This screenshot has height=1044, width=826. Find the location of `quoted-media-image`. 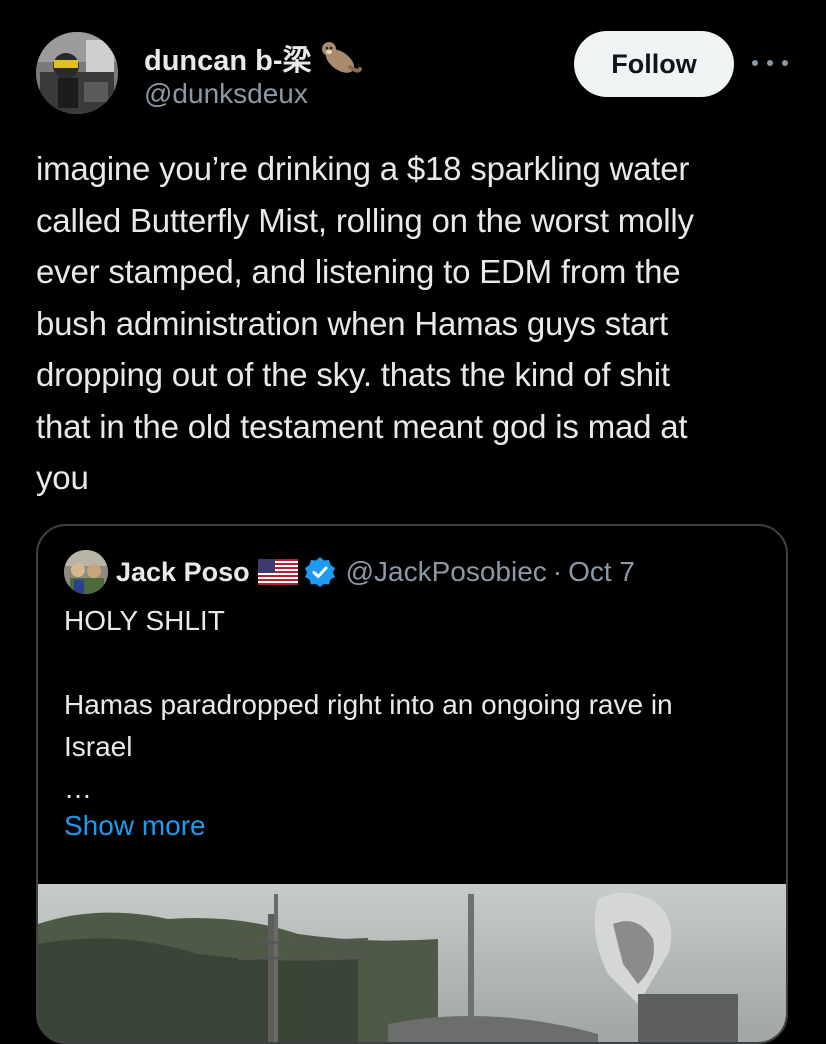

quoted-media-image is located at coordinates (412, 963).